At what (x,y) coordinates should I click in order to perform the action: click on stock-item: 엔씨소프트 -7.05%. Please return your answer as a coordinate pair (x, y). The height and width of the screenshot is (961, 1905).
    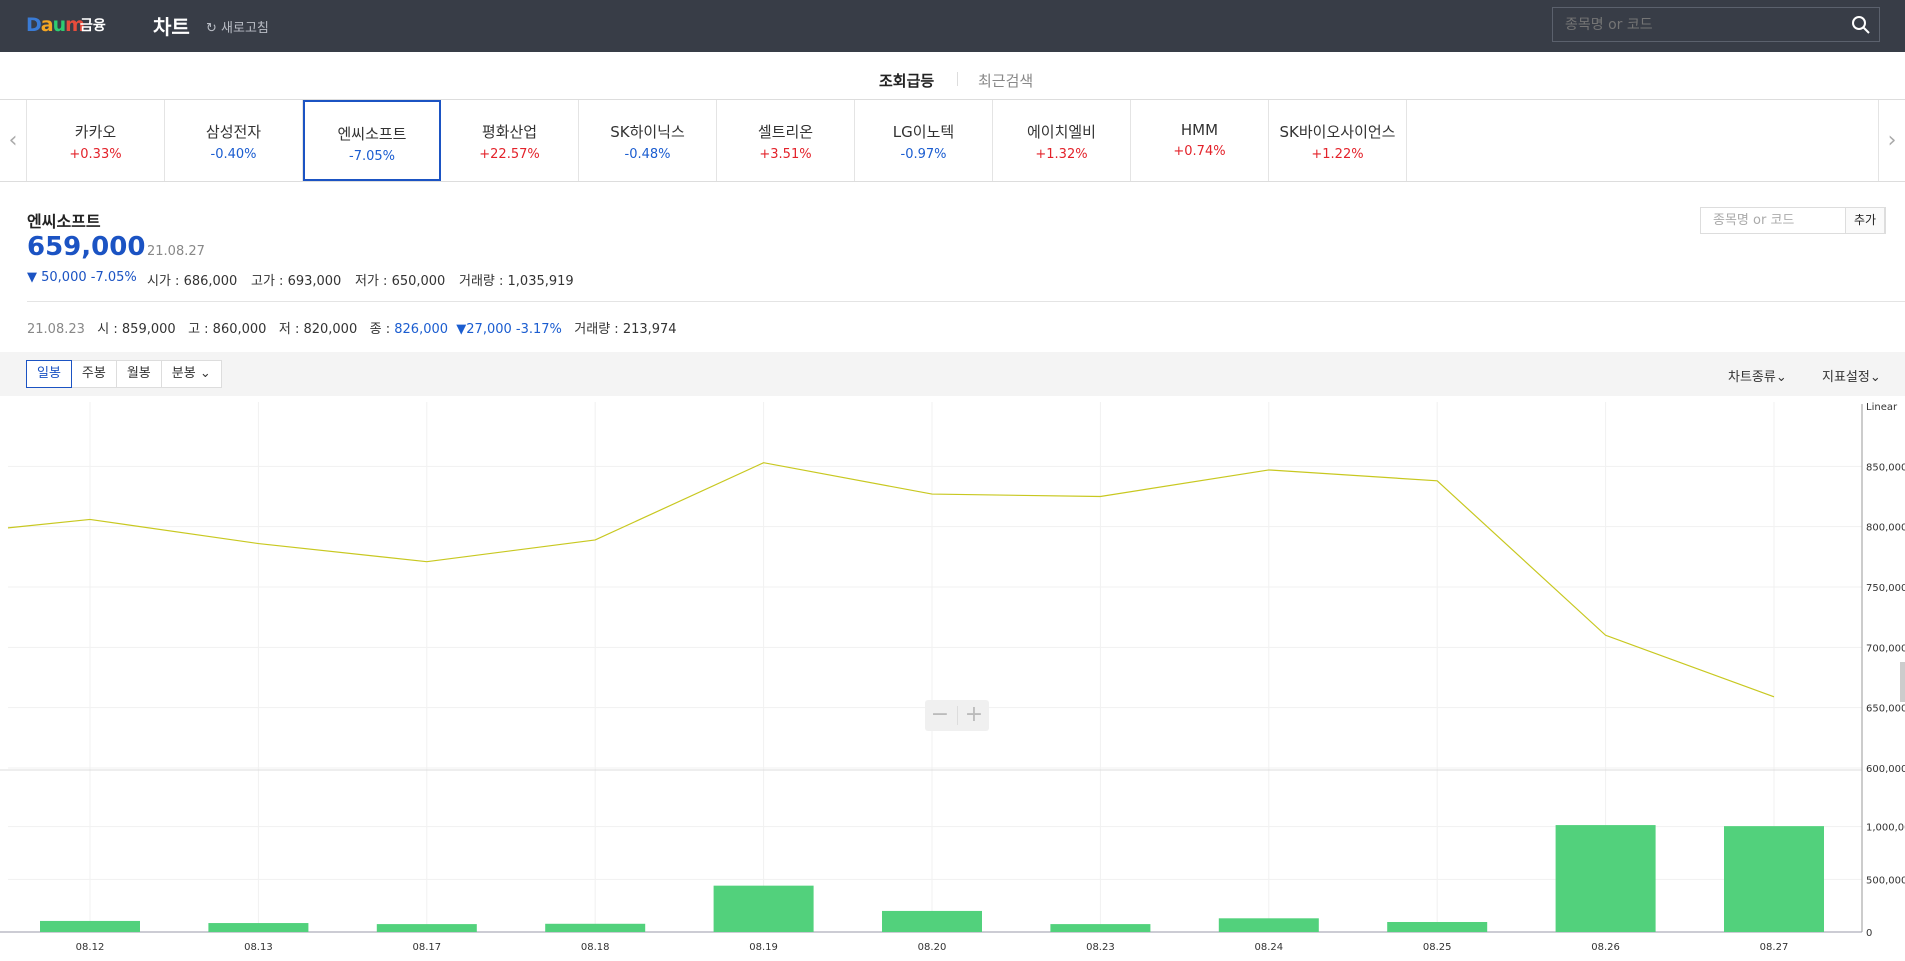
    Looking at the image, I should click on (372, 140).